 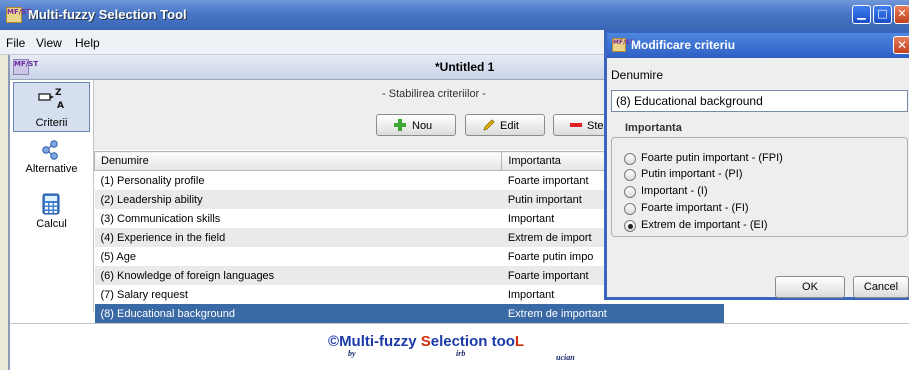 What do you see at coordinates (400, 125) in the screenshot?
I see `add-icon` at bounding box center [400, 125].